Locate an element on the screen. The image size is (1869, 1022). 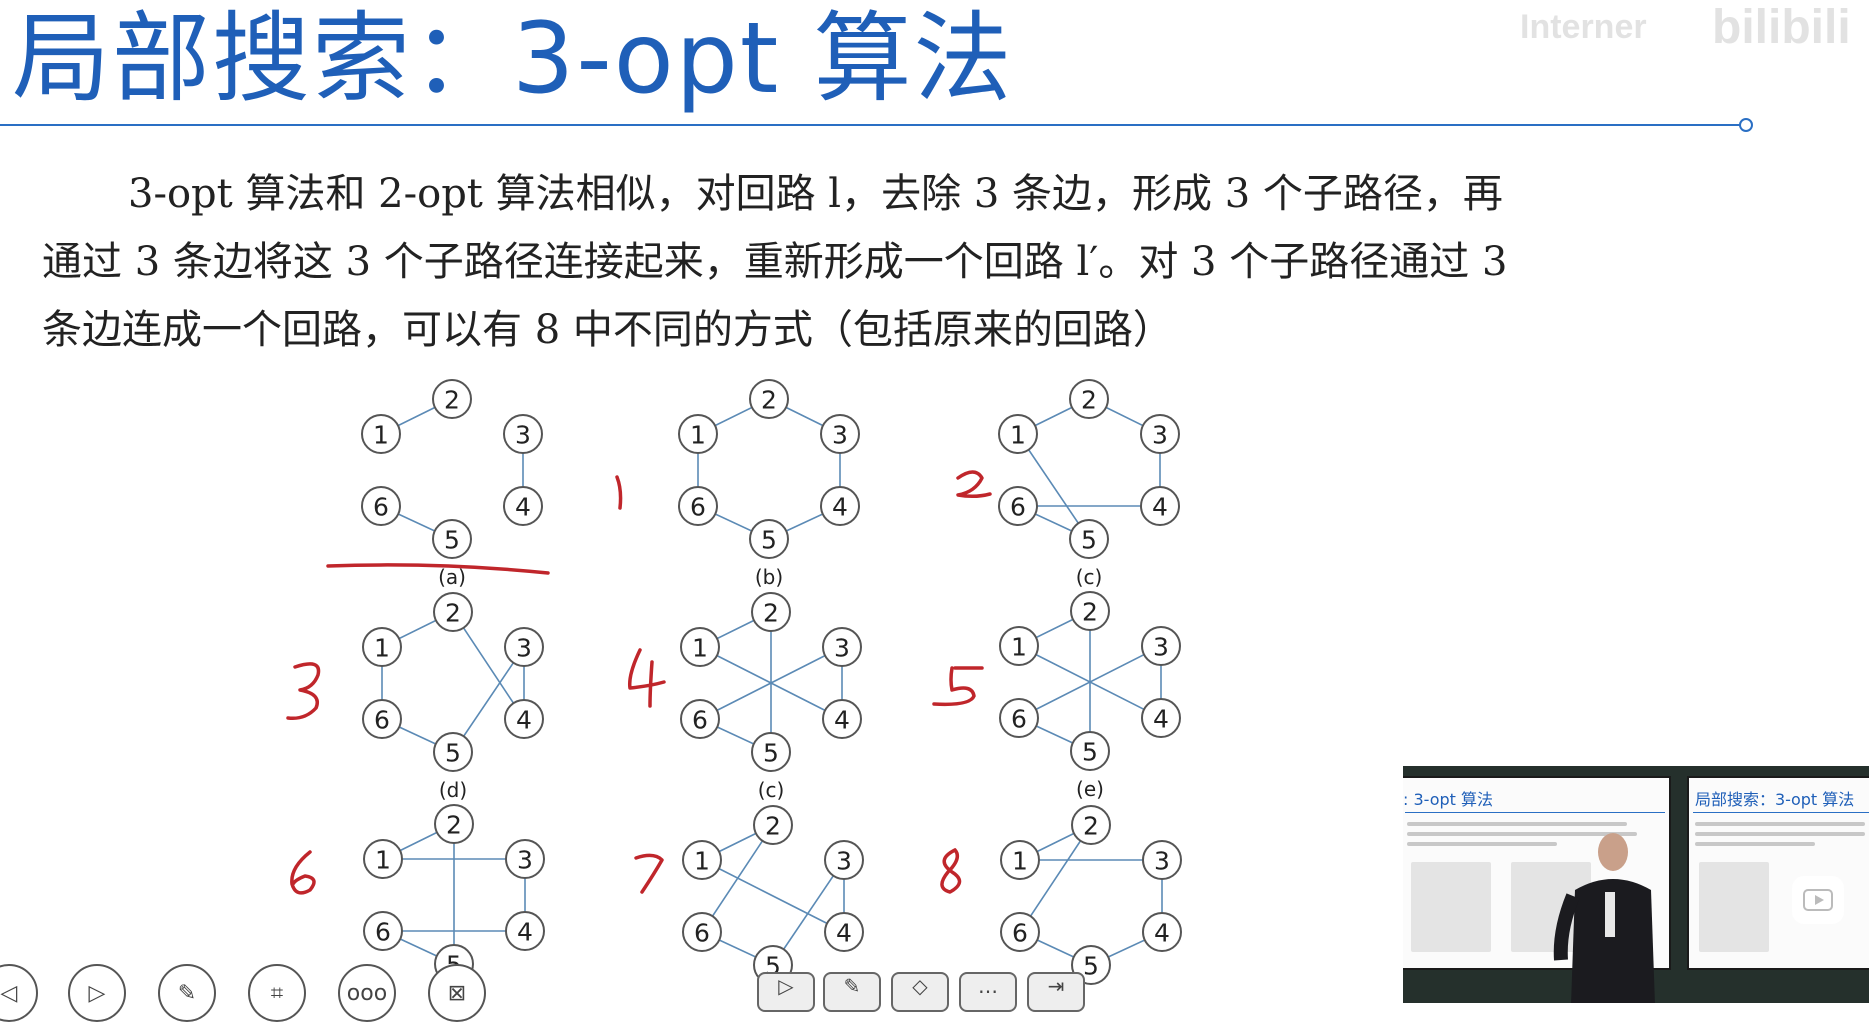
tour-diagram: 1 2 3 4 5 6 (d) is located at coordinates (453, 697).